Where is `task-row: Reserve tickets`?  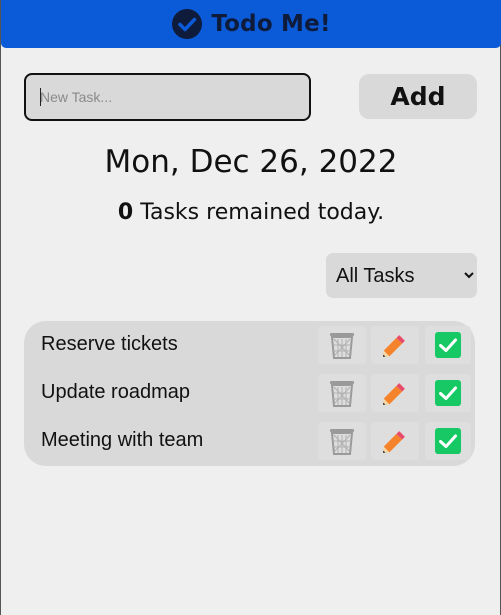 task-row: Reserve tickets is located at coordinates (249, 345).